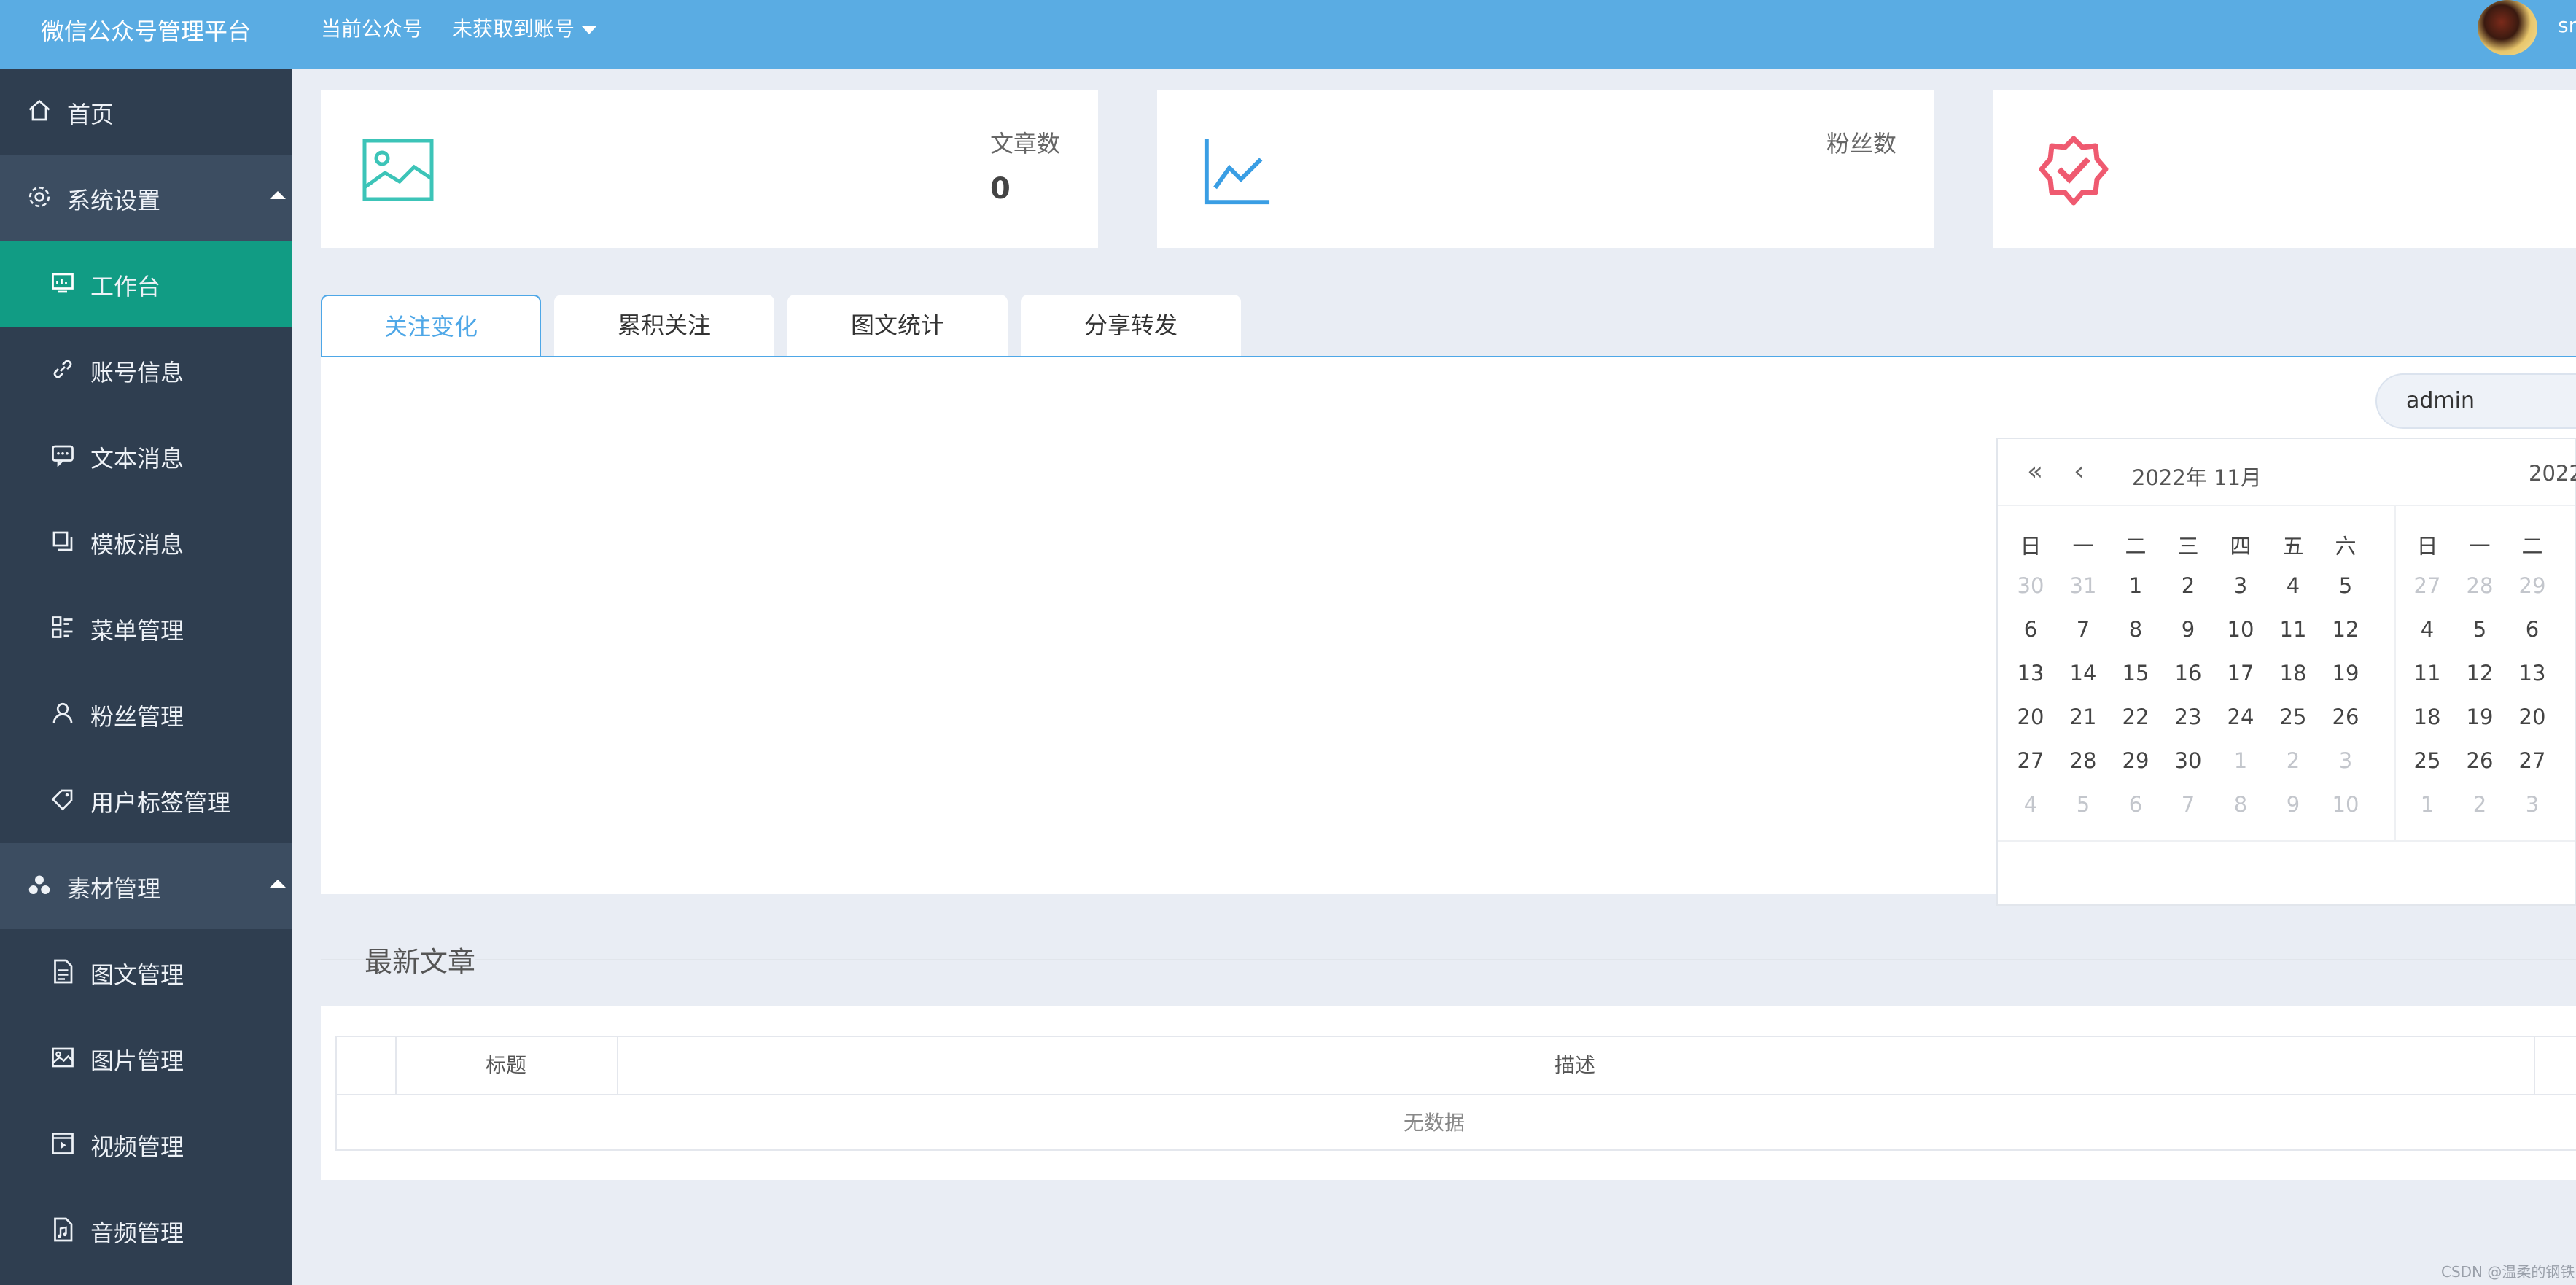  I want to click on calendar-day: 16, so click(2188, 673).